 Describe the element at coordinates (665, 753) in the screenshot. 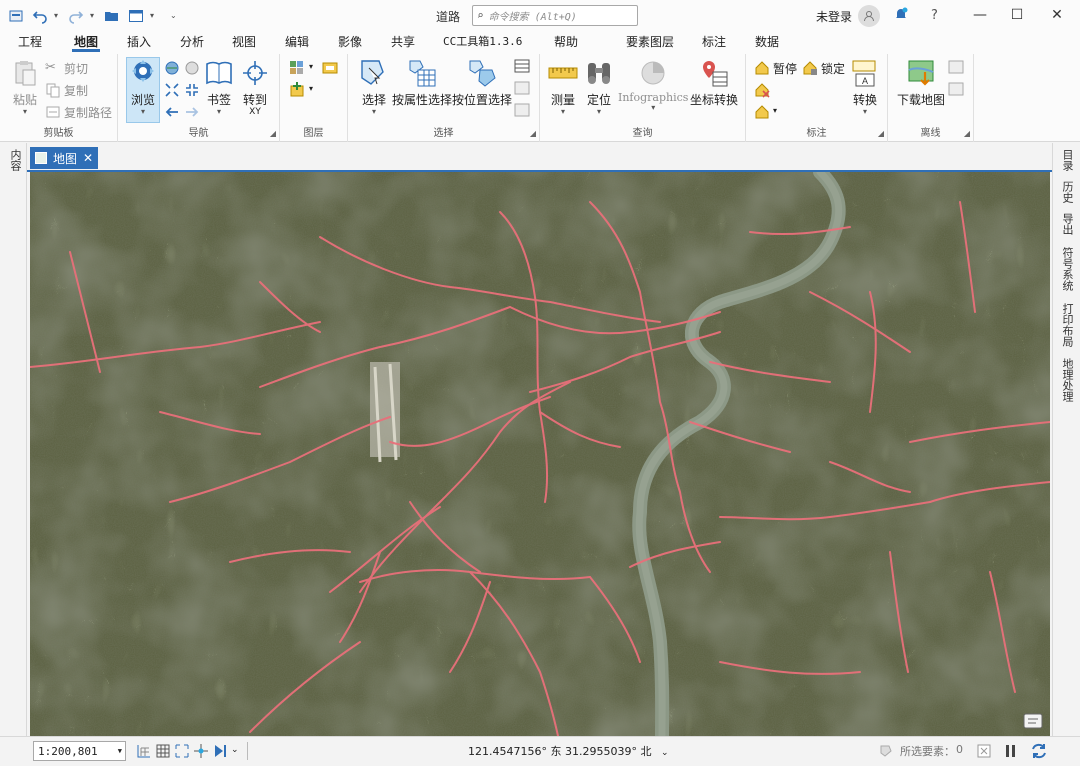

I see `coordinate-format-dropdown-icon: ⌄` at that location.